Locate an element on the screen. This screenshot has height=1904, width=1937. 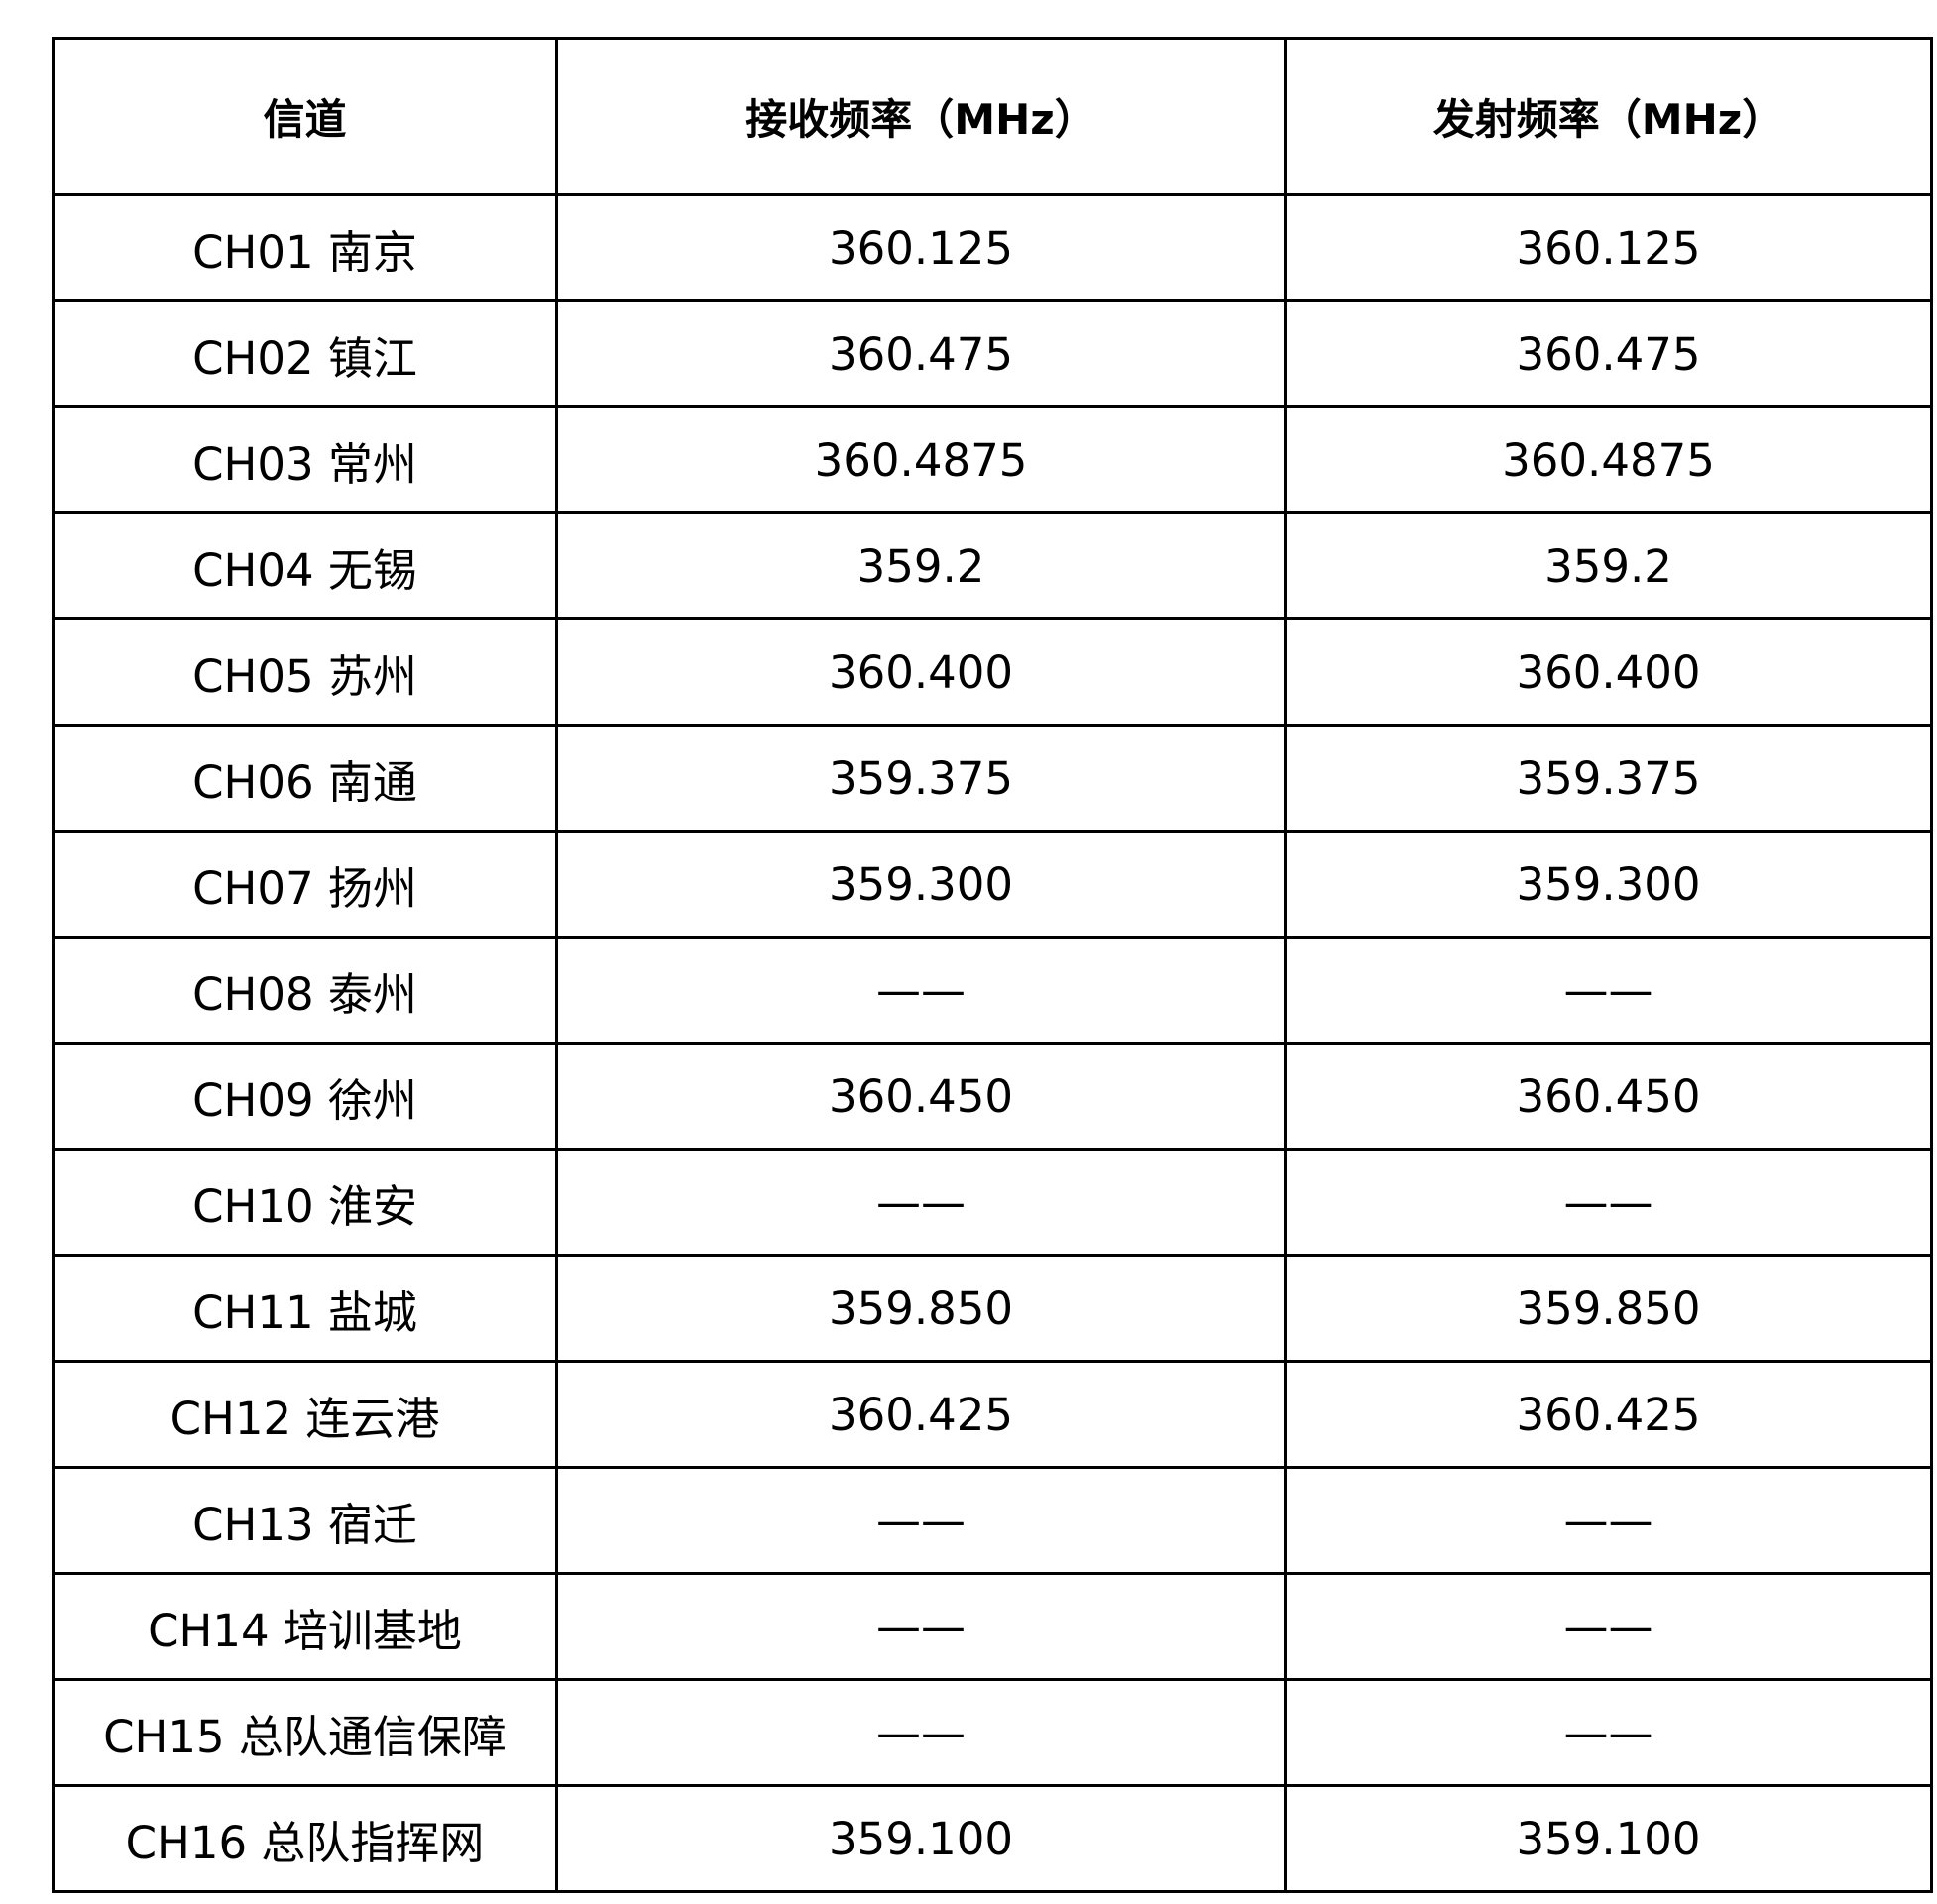
channel-cell: CH06 南通 is located at coordinates (305, 778).